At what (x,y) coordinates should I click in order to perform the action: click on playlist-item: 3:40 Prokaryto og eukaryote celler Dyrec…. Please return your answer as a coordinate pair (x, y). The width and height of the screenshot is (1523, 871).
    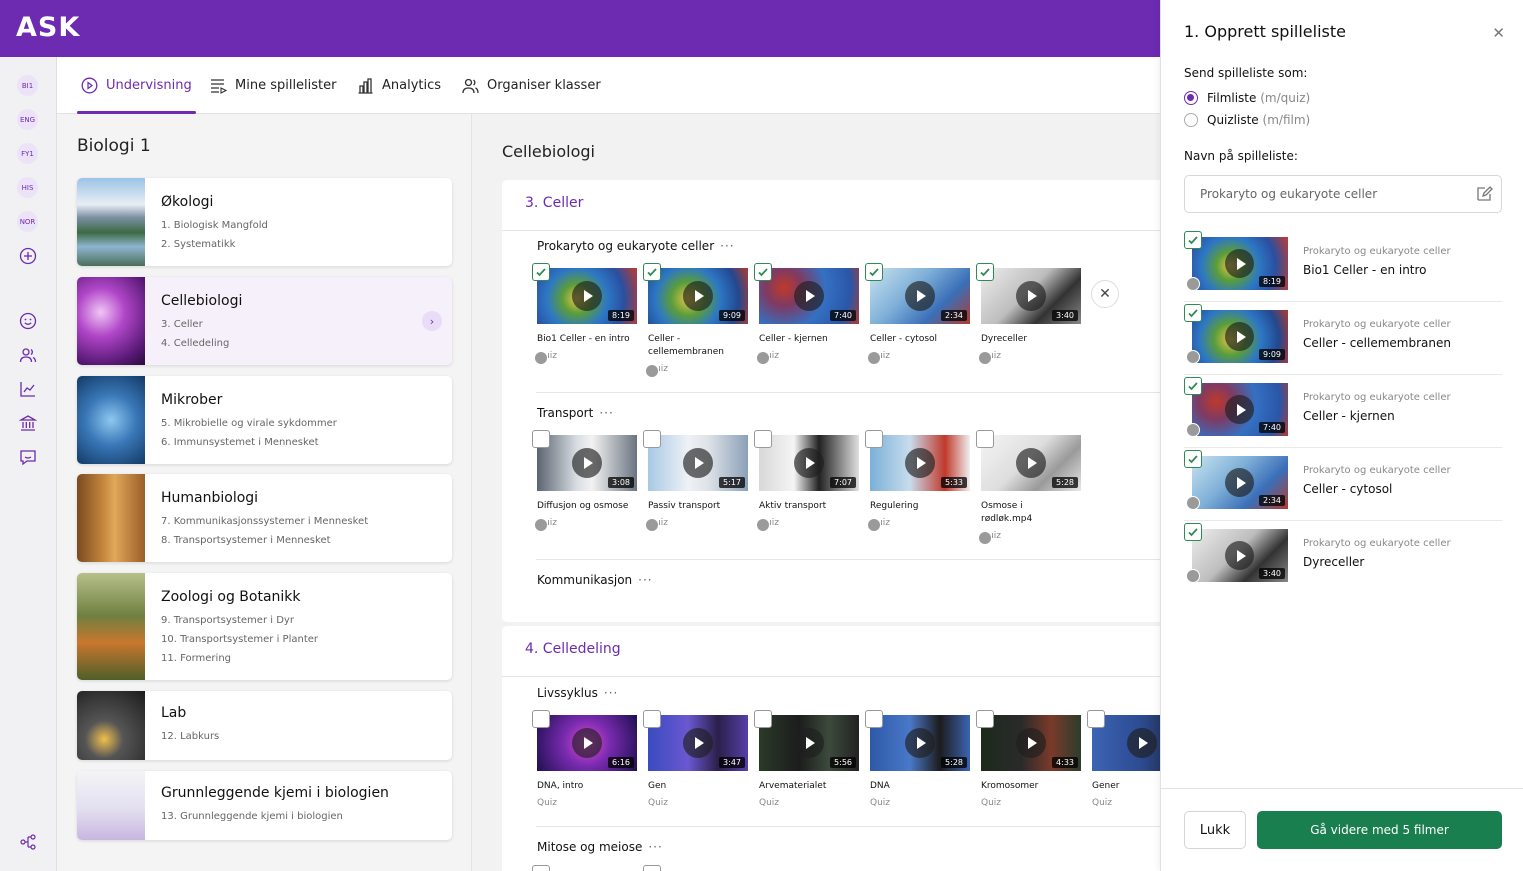
    Looking at the image, I should click on (1343, 557).